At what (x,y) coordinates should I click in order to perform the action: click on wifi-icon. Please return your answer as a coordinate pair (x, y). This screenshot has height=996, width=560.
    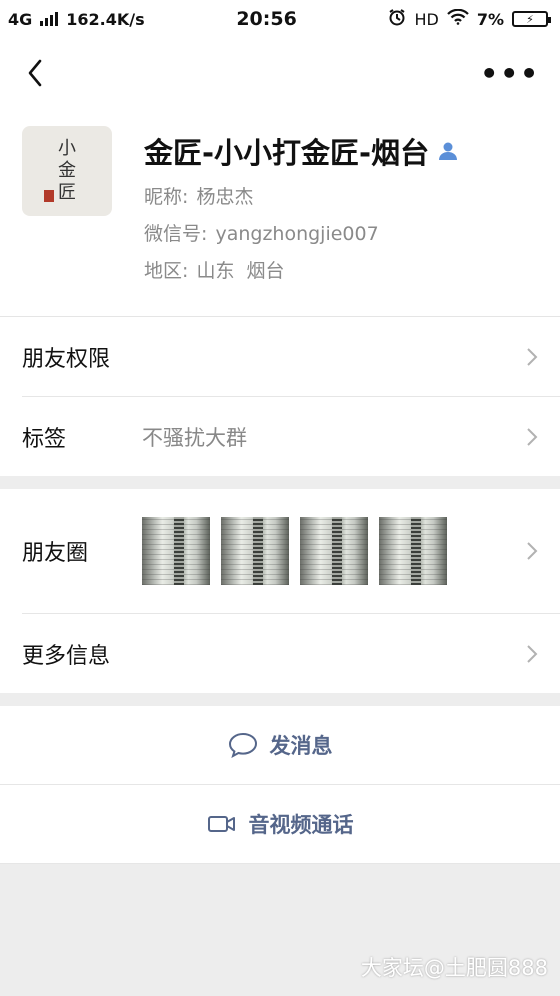
    Looking at the image, I should click on (458, 18).